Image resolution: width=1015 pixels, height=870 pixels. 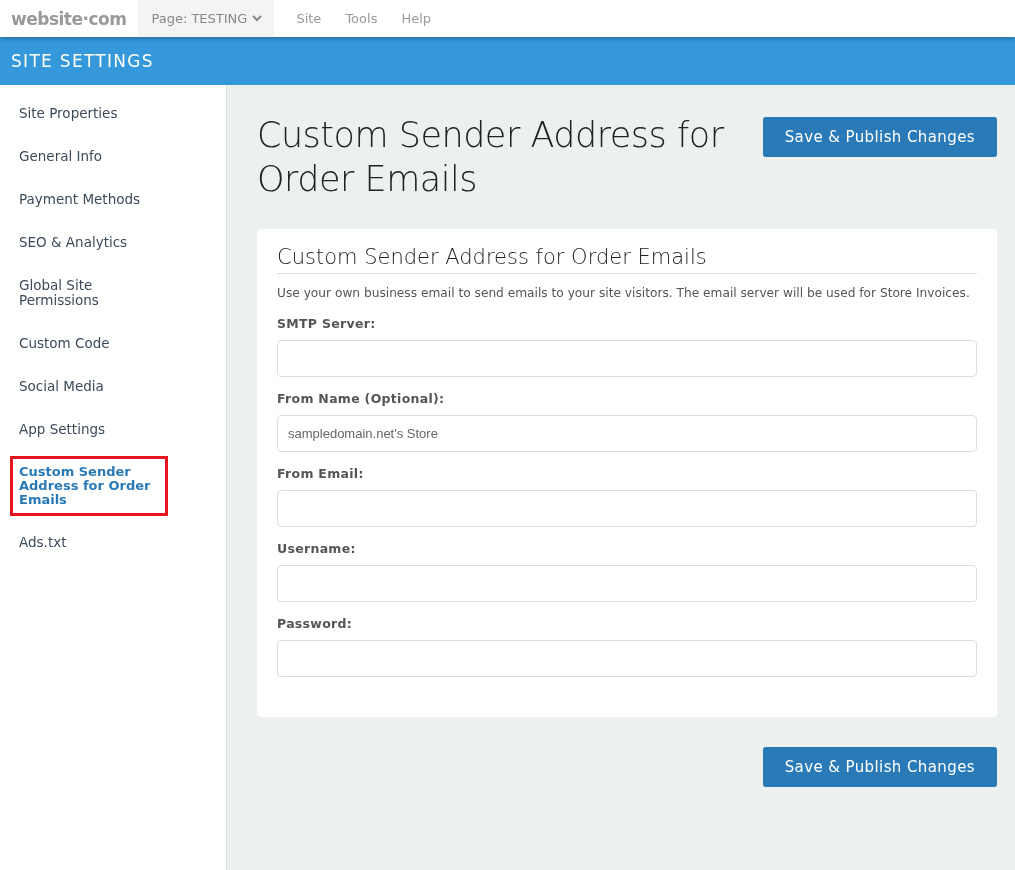 What do you see at coordinates (491, 157) in the screenshot?
I see `page-title: Custom Sender Address for Order Emails` at bounding box center [491, 157].